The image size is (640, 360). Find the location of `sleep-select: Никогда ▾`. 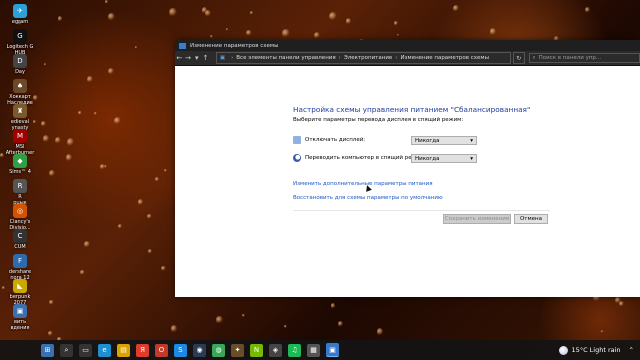

sleep-select: Никогда ▾ is located at coordinates (444, 158).